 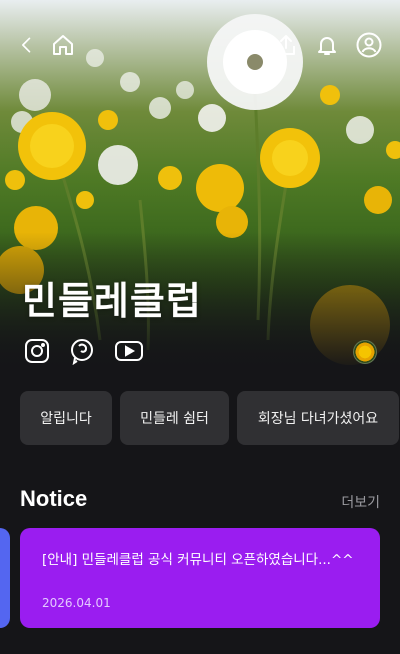 What do you see at coordinates (76, 603) in the screenshot?
I see `notice-card-date: 2026.04.01` at bounding box center [76, 603].